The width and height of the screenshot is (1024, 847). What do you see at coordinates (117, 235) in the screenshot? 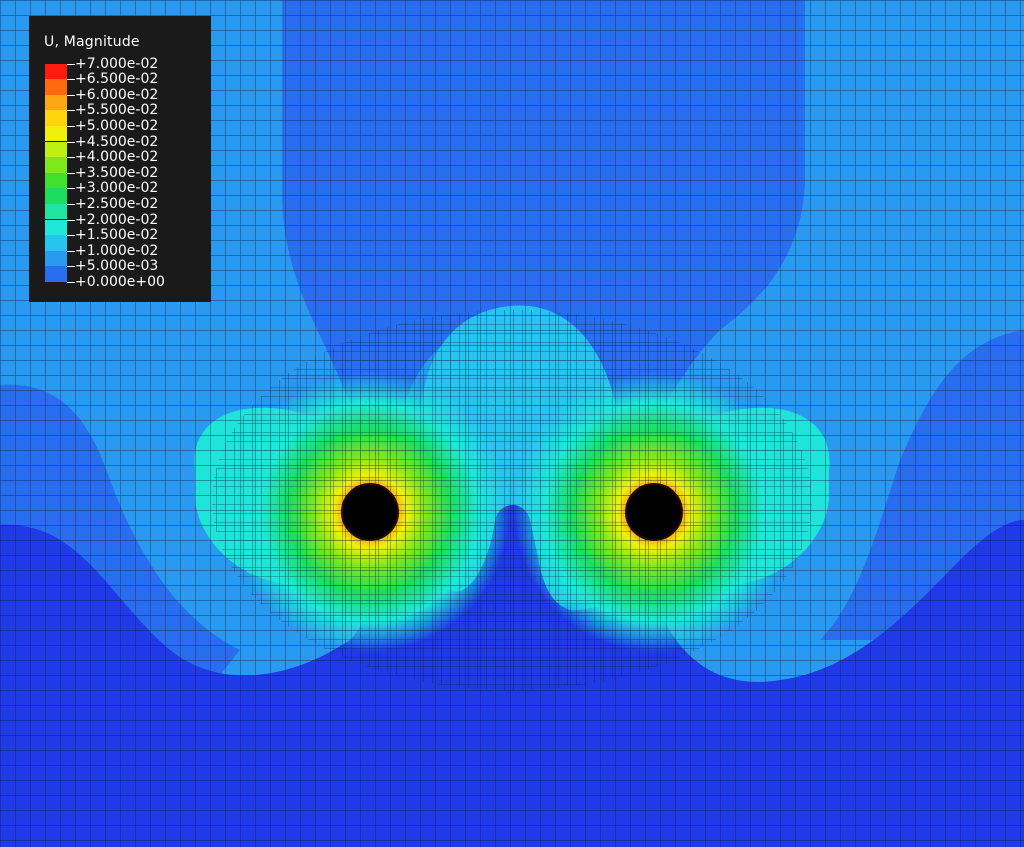
I see `legend-label: +1.500e-02` at bounding box center [117, 235].